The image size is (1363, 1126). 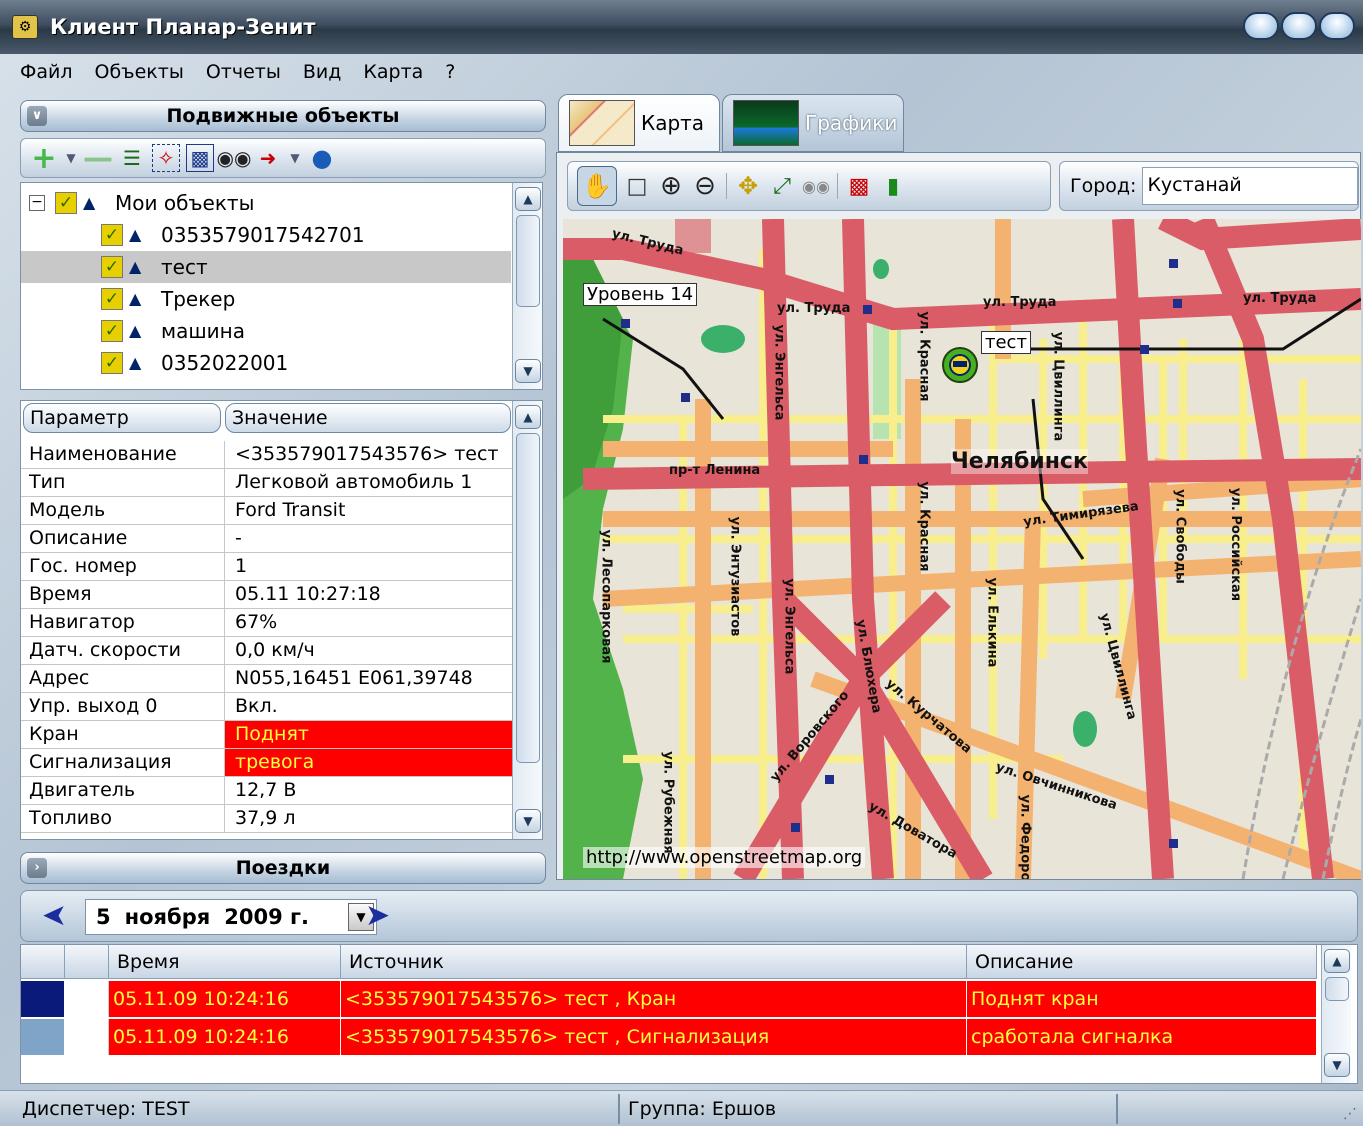 What do you see at coordinates (322, 72) in the screenshot?
I see `menu-view: Вид` at bounding box center [322, 72].